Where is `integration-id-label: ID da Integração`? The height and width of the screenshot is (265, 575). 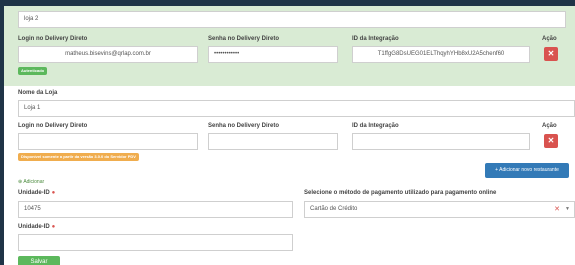 integration-id-label: ID da Integração is located at coordinates (375, 39).